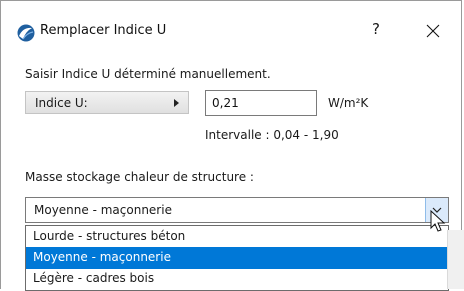 This screenshot has height=291, width=464. I want to click on dropdown-option: Lourde - structures béton, so click(237, 237).